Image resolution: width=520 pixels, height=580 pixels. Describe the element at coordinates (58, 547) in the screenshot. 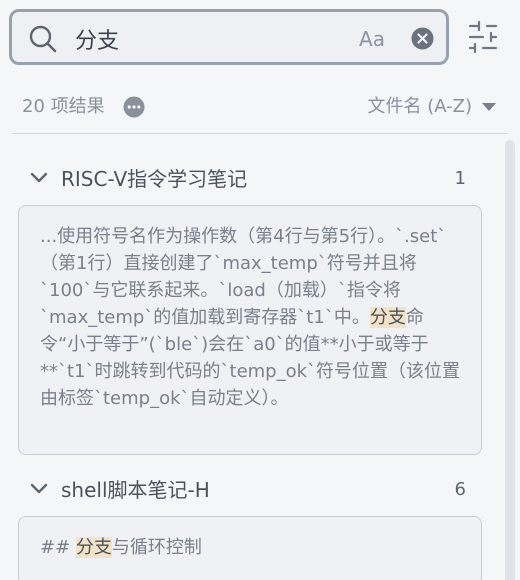

I see `snippet-text: ##` at that location.